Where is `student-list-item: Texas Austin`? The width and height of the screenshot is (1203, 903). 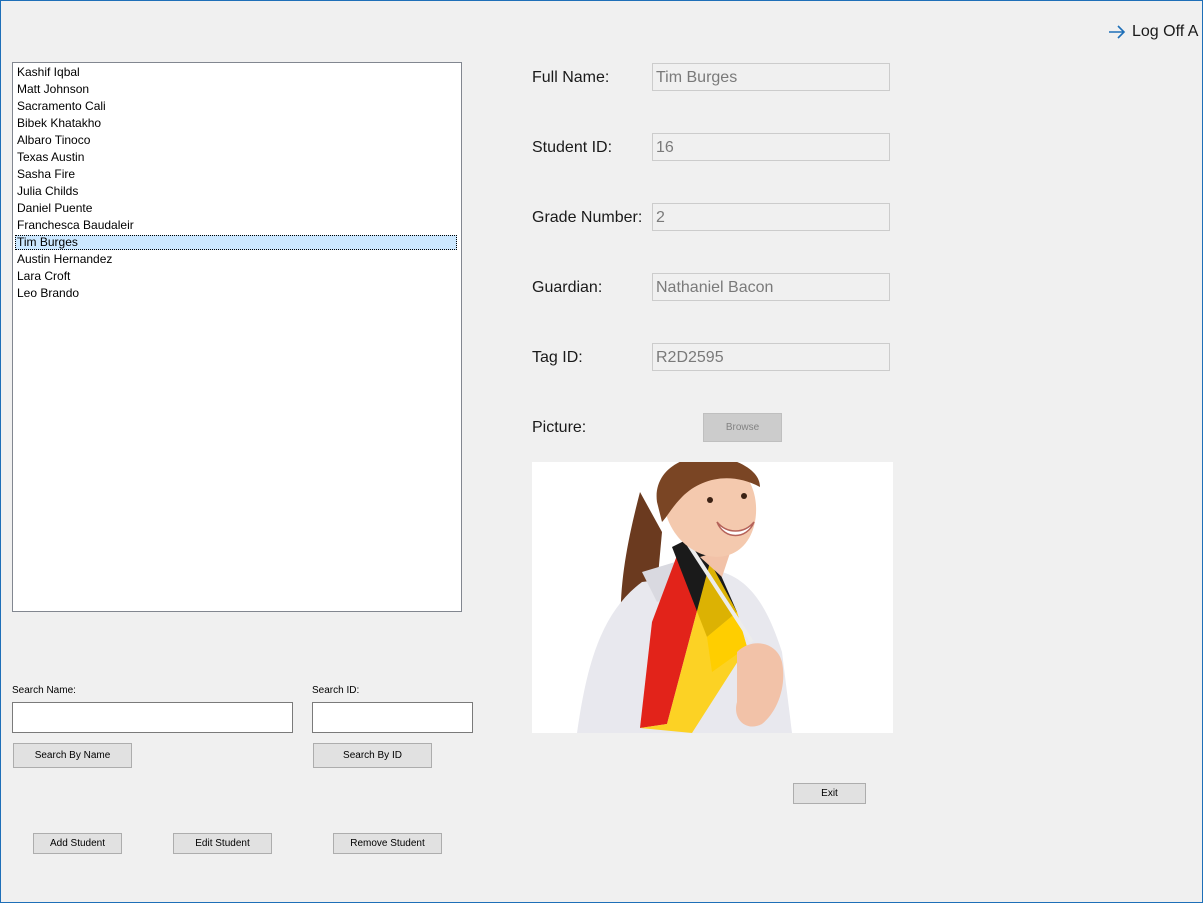 student-list-item: Texas Austin is located at coordinates (236, 157).